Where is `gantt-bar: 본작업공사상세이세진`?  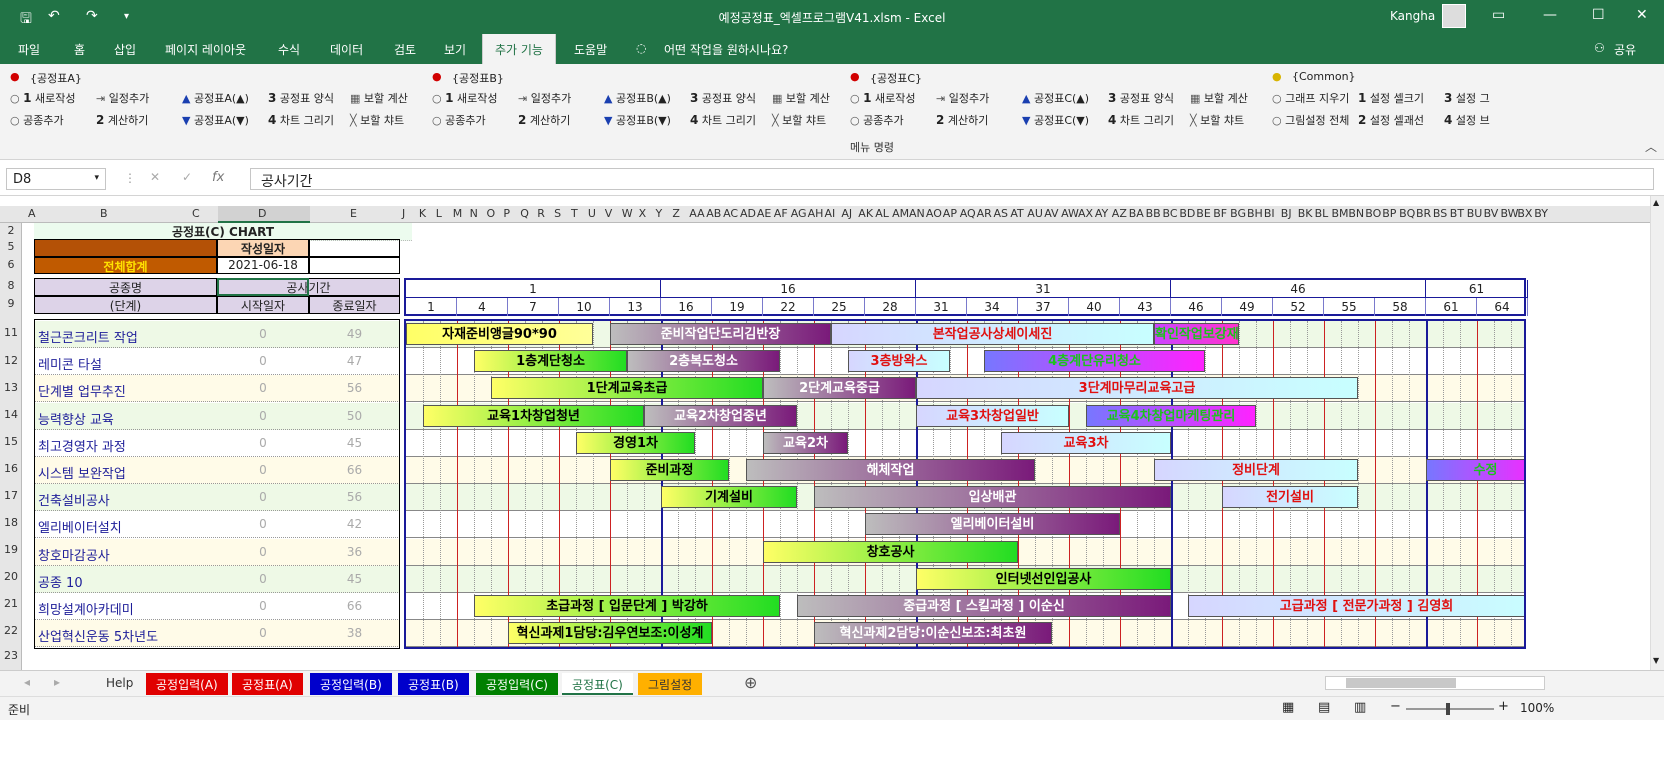
gantt-bar: 본작업공사상세이세진 is located at coordinates (992, 334).